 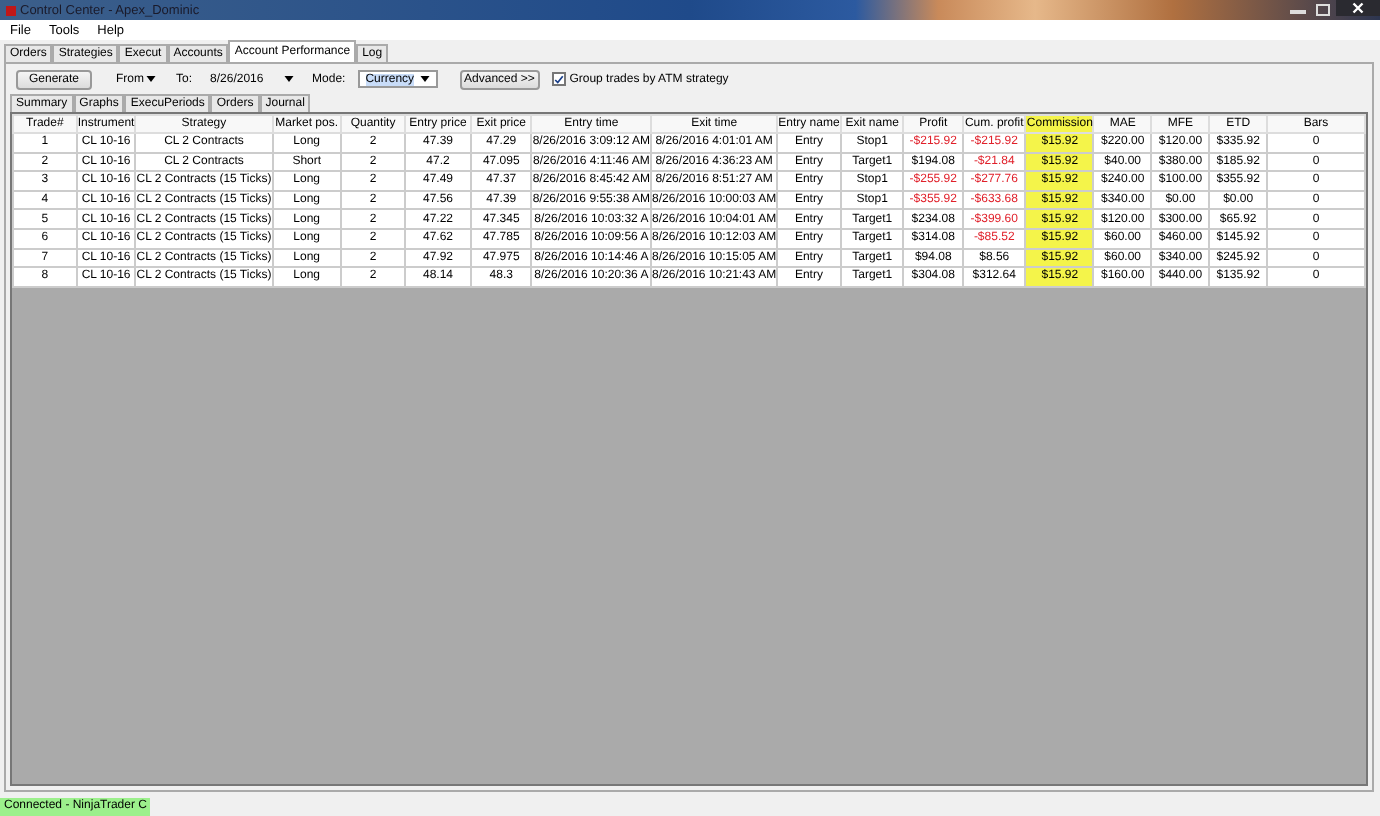 What do you see at coordinates (1323, 10) in the screenshot?
I see `restore-icon` at bounding box center [1323, 10].